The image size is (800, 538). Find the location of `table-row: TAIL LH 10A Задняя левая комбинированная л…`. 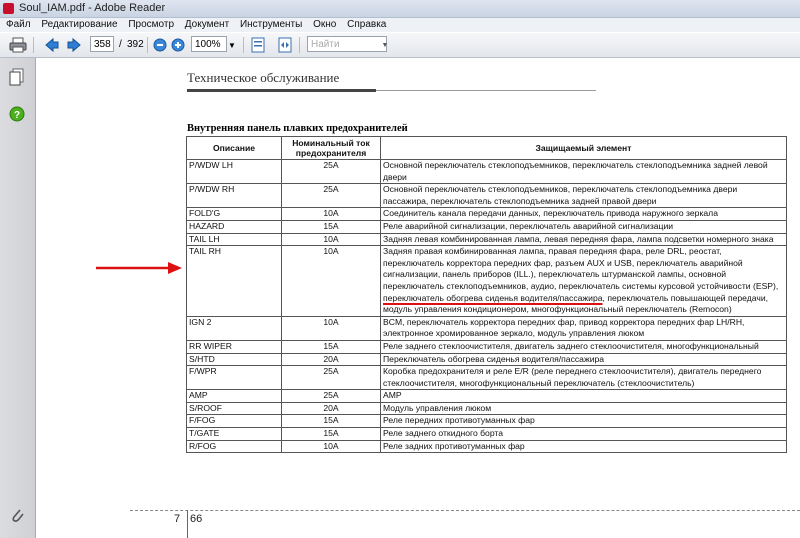

table-row: TAIL LH 10A Задняя левая комбинированная л… is located at coordinates (486, 239).